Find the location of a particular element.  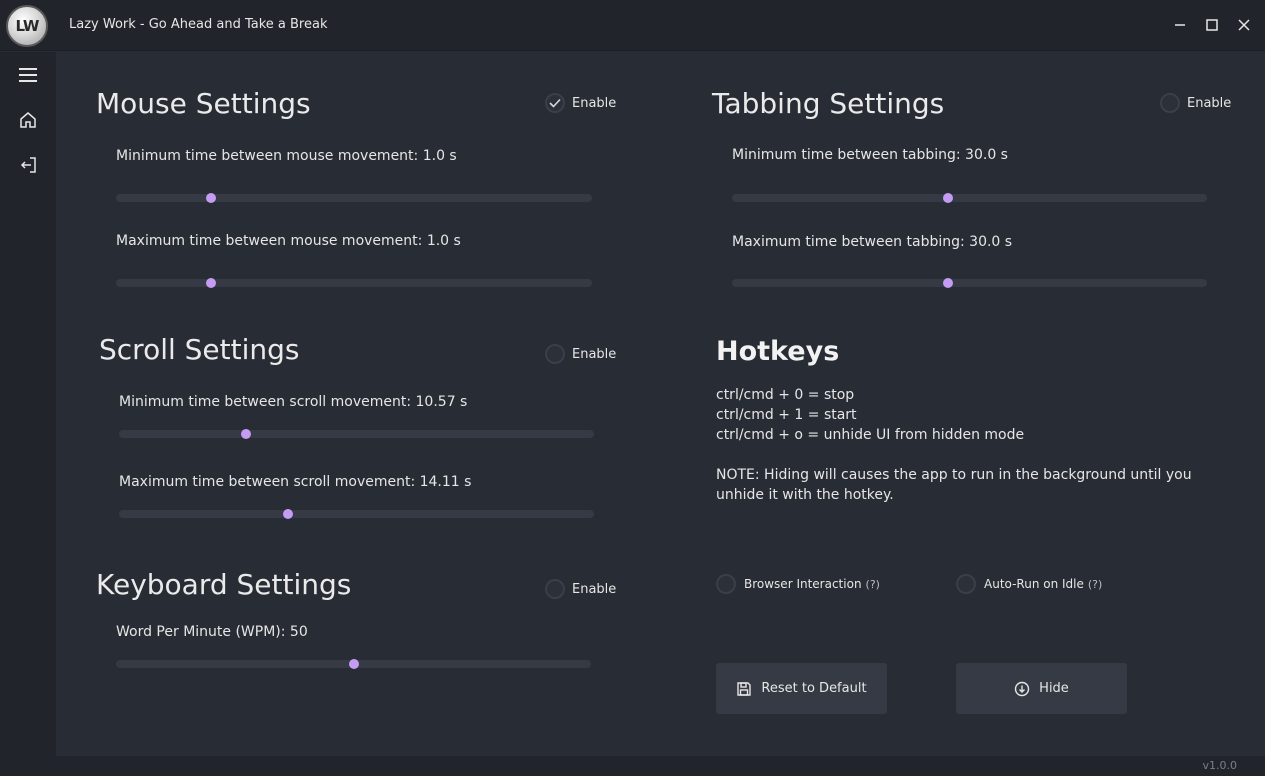

minimize-button is located at coordinates (1180, 25).